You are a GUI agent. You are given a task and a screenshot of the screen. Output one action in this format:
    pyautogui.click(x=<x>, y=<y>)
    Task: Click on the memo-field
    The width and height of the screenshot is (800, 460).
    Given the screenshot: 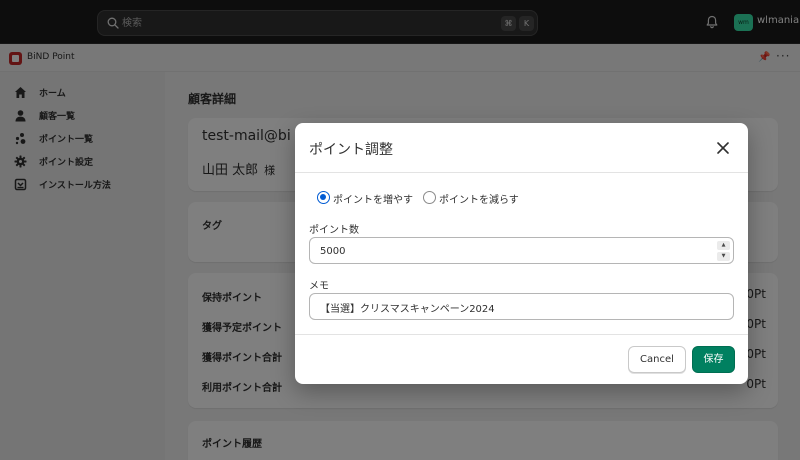 What is the action you would take?
    pyautogui.click(x=521, y=306)
    